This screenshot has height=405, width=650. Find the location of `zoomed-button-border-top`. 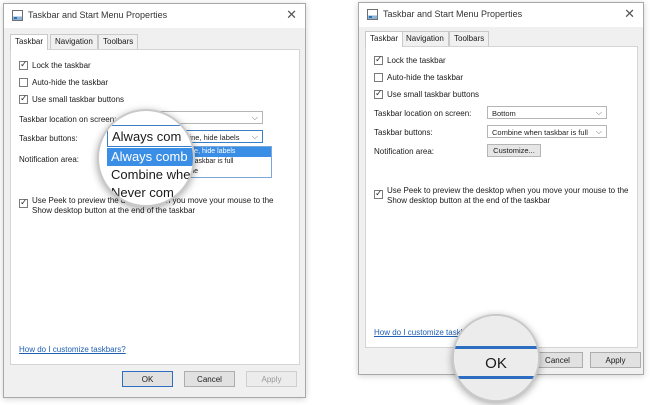

zoomed-button-border-top is located at coordinates (496, 347).